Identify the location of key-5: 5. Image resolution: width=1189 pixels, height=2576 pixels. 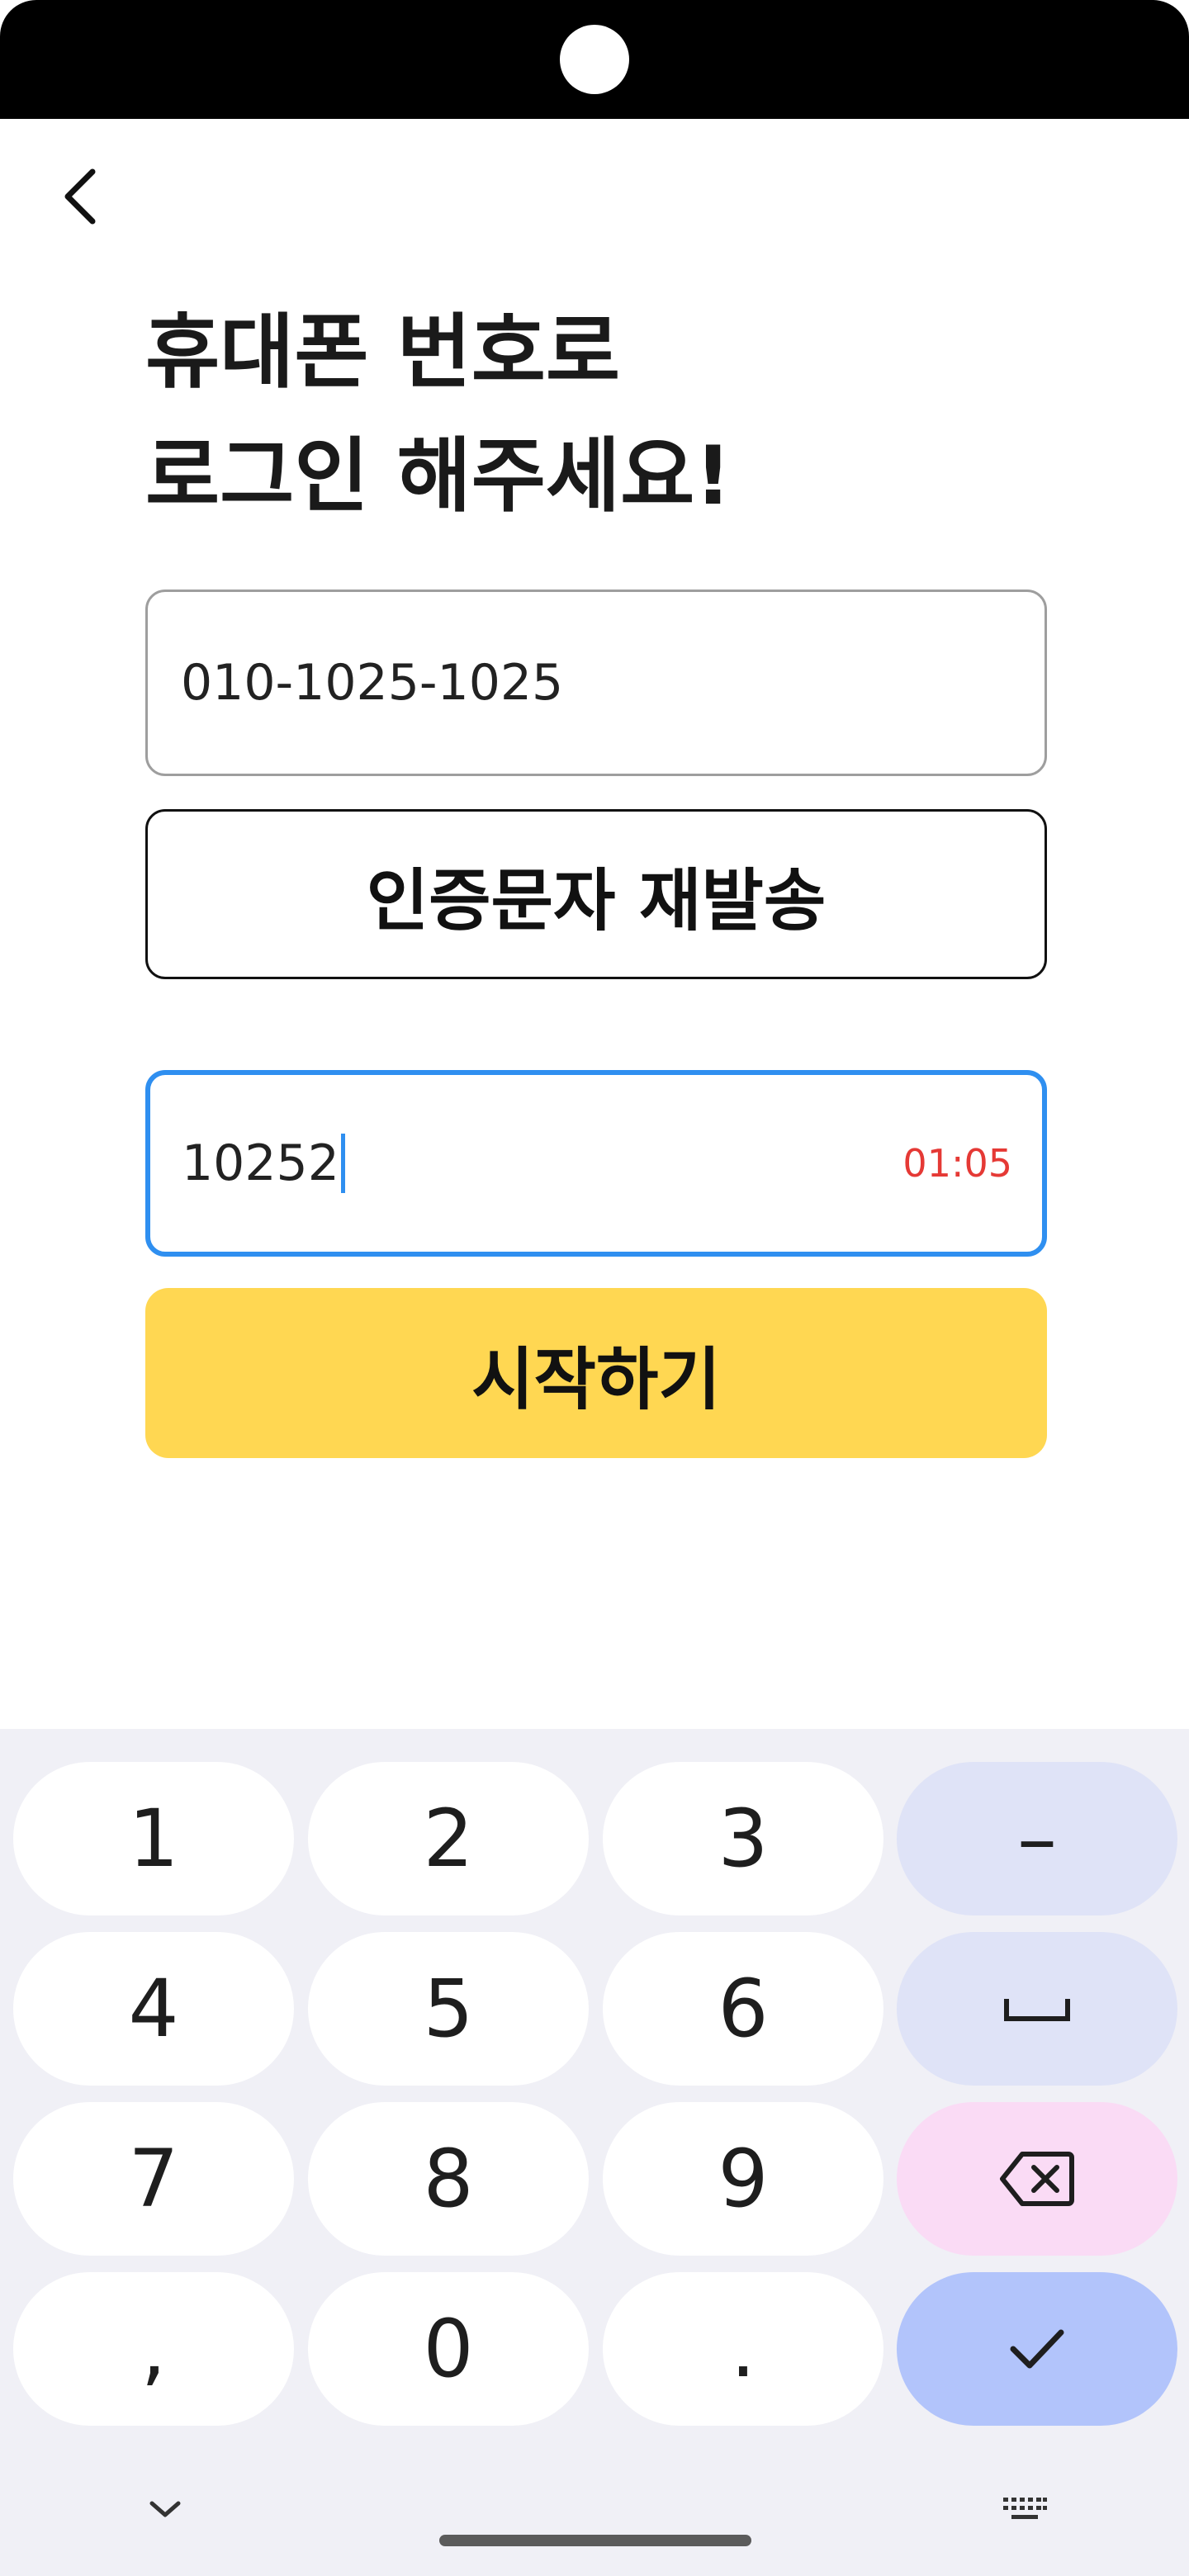
(448, 2009).